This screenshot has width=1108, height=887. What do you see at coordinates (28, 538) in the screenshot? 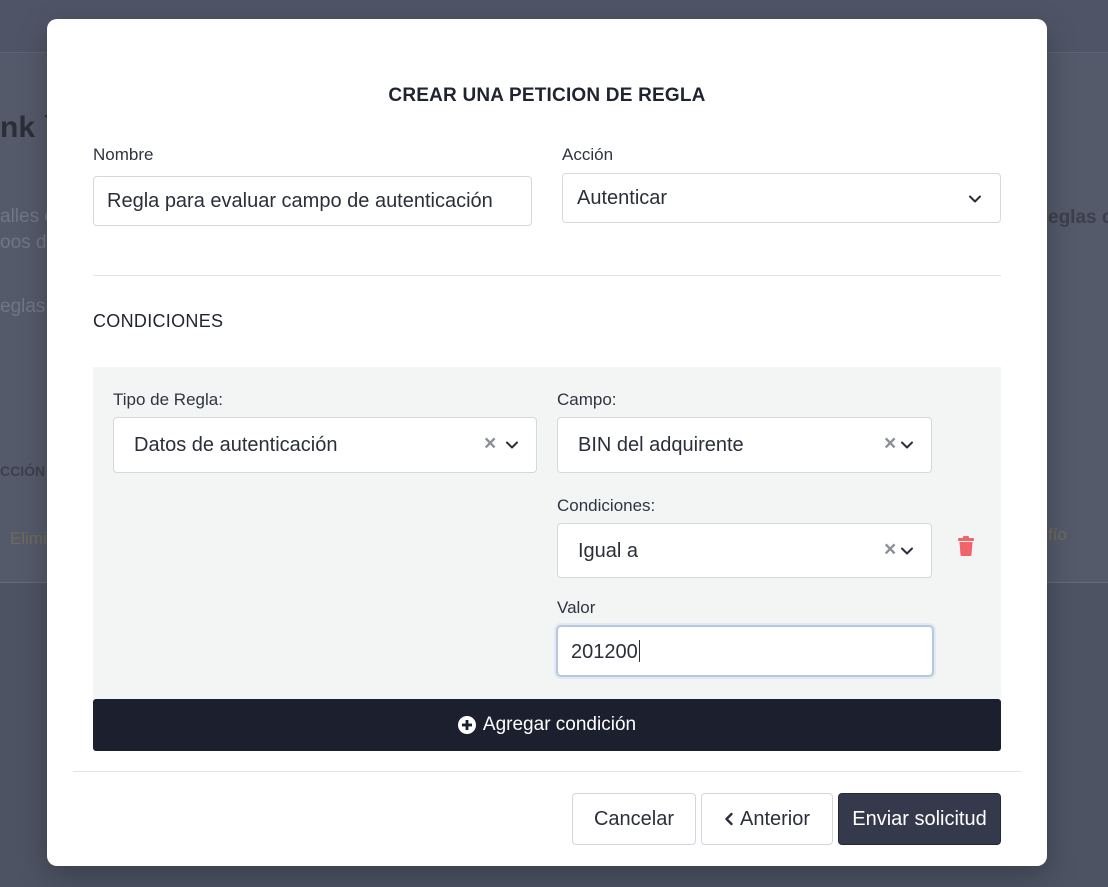
I see `background-delete-link: Elimi` at bounding box center [28, 538].